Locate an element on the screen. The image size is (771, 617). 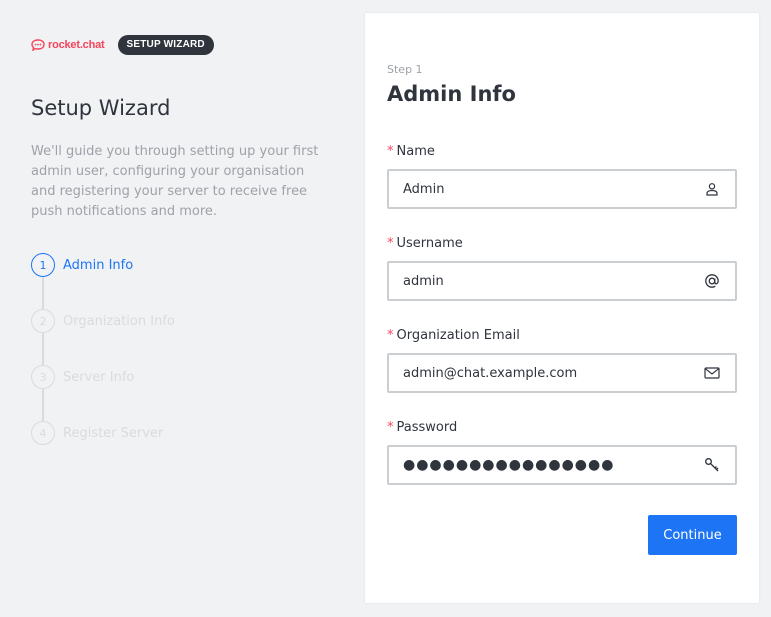
password-field: * Password is located at coordinates (562, 452).